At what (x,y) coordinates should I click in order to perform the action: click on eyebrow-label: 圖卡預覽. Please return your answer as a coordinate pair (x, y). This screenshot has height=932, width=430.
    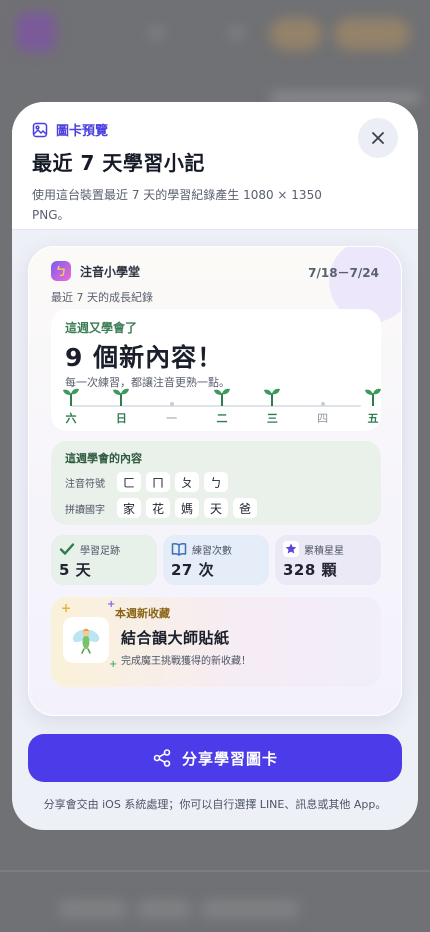
    Looking at the image, I should click on (82, 131).